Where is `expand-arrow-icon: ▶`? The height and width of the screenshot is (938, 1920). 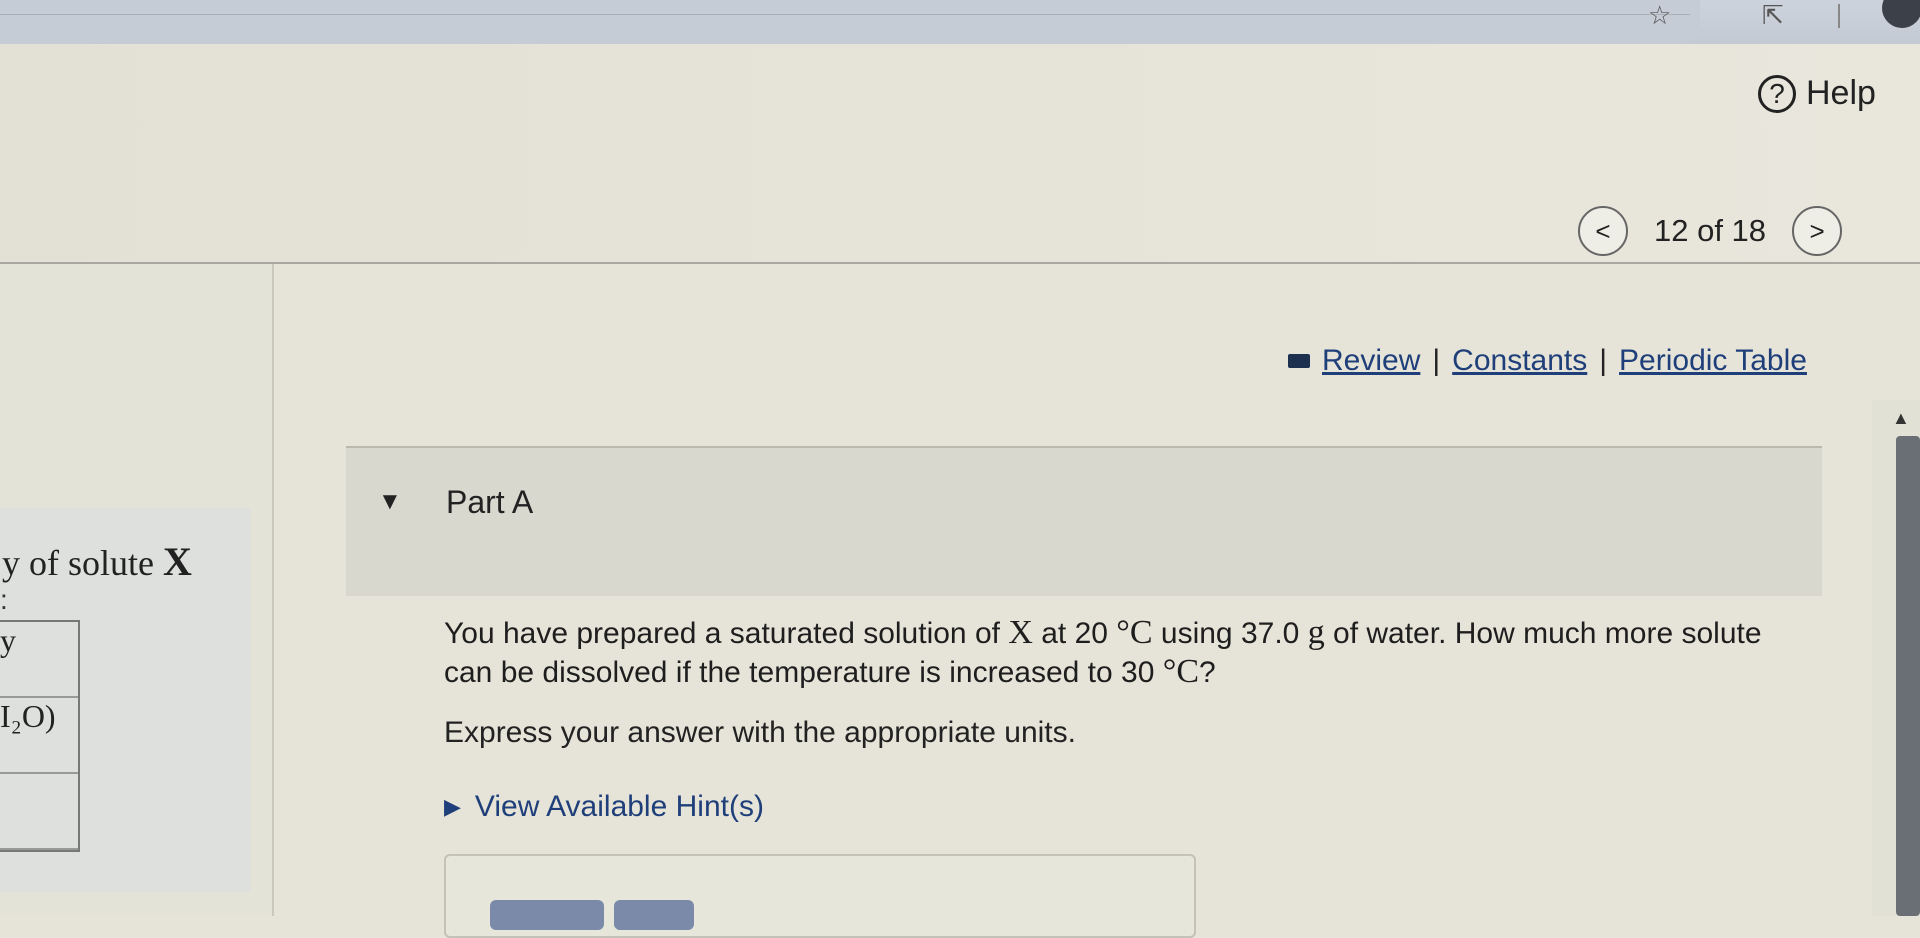
expand-arrow-icon: ▶ is located at coordinates (452, 806).